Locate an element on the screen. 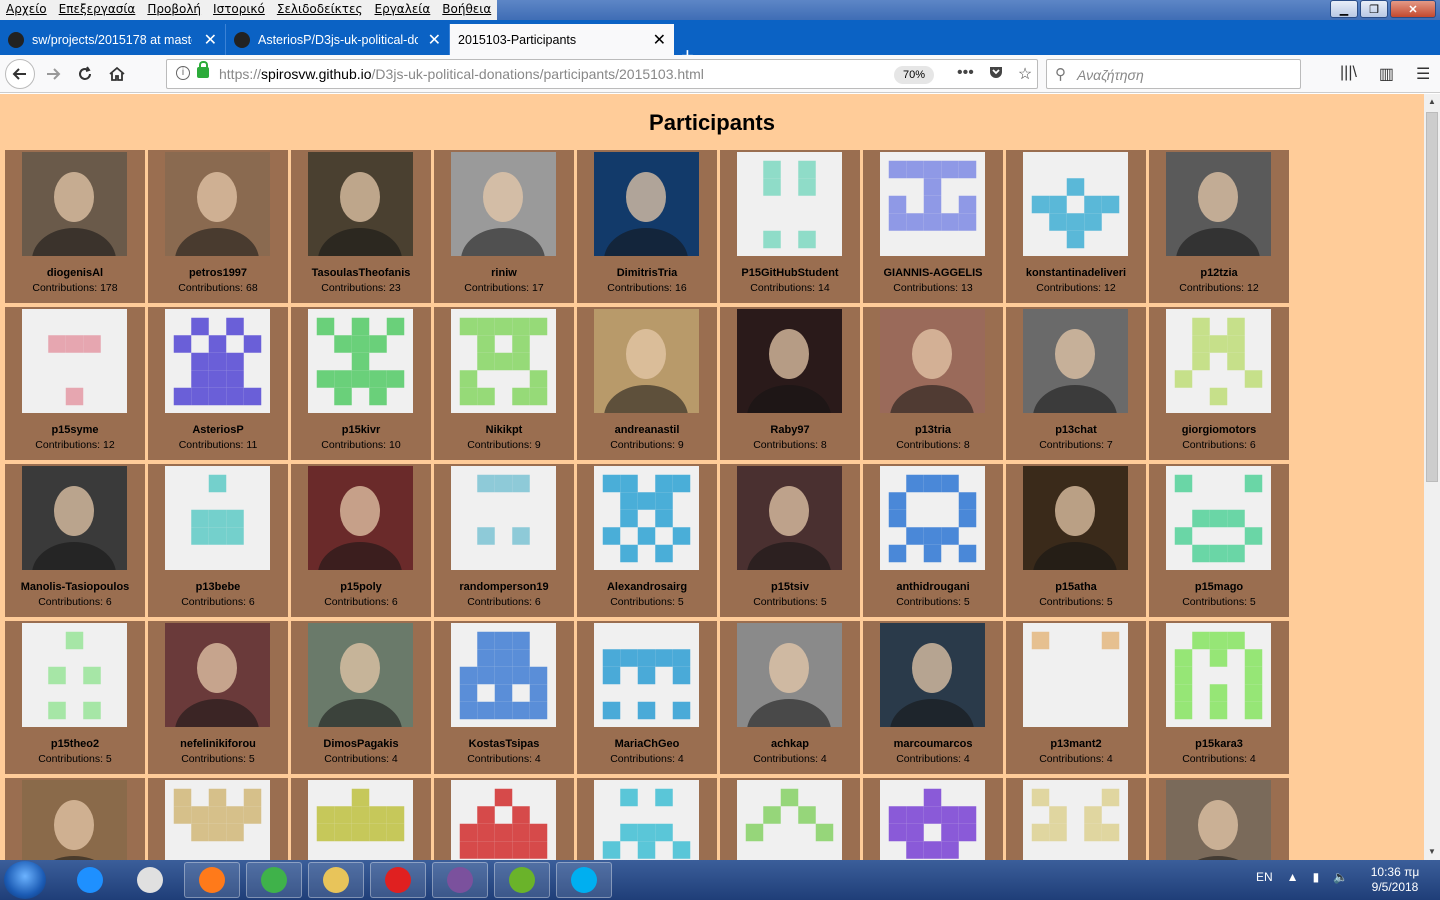  participant-card: p12tzia Contributions: 12 is located at coordinates (1219, 226).